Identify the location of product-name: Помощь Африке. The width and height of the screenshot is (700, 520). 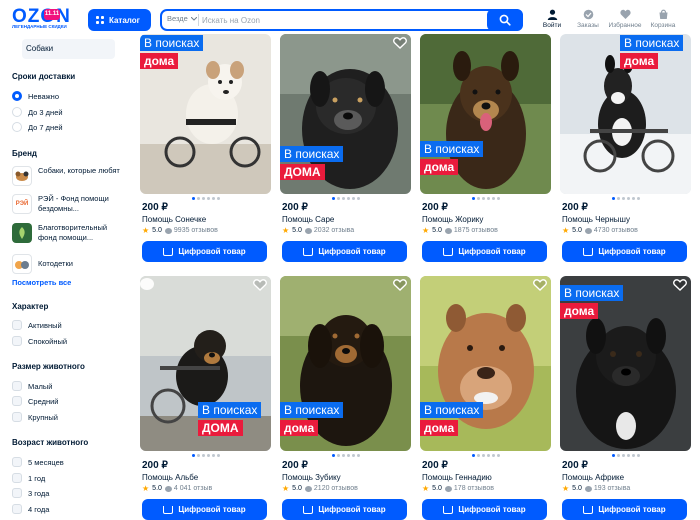
(593, 477).